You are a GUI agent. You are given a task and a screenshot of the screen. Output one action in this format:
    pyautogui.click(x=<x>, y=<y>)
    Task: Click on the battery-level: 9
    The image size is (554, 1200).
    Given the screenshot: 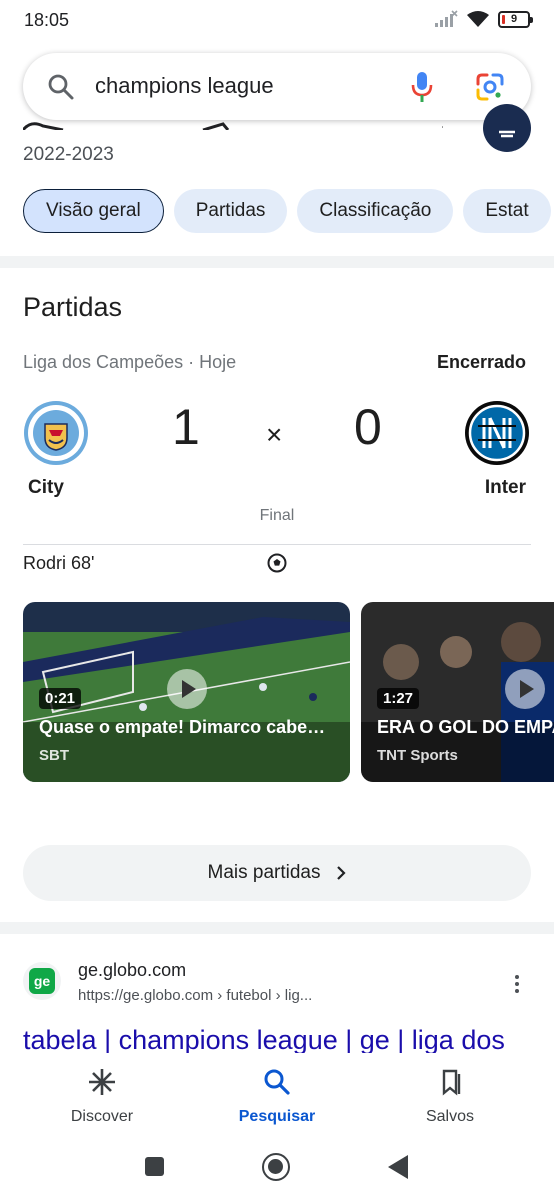 What is the action you would take?
    pyautogui.click(x=514, y=19)
    